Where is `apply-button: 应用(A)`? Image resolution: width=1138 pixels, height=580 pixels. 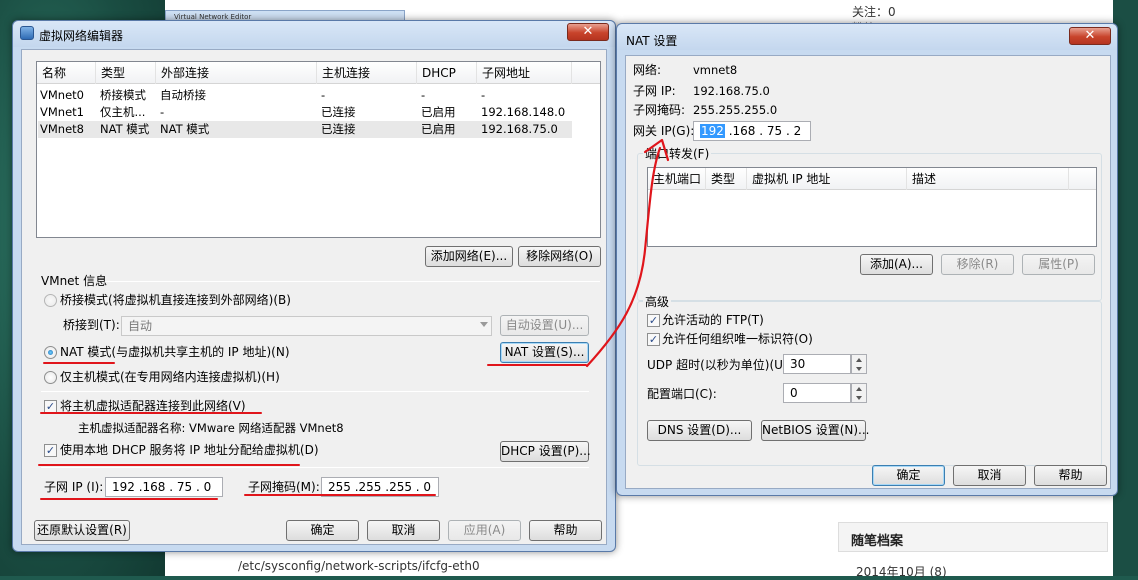
apply-button: 应用(A) is located at coordinates (484, 530).